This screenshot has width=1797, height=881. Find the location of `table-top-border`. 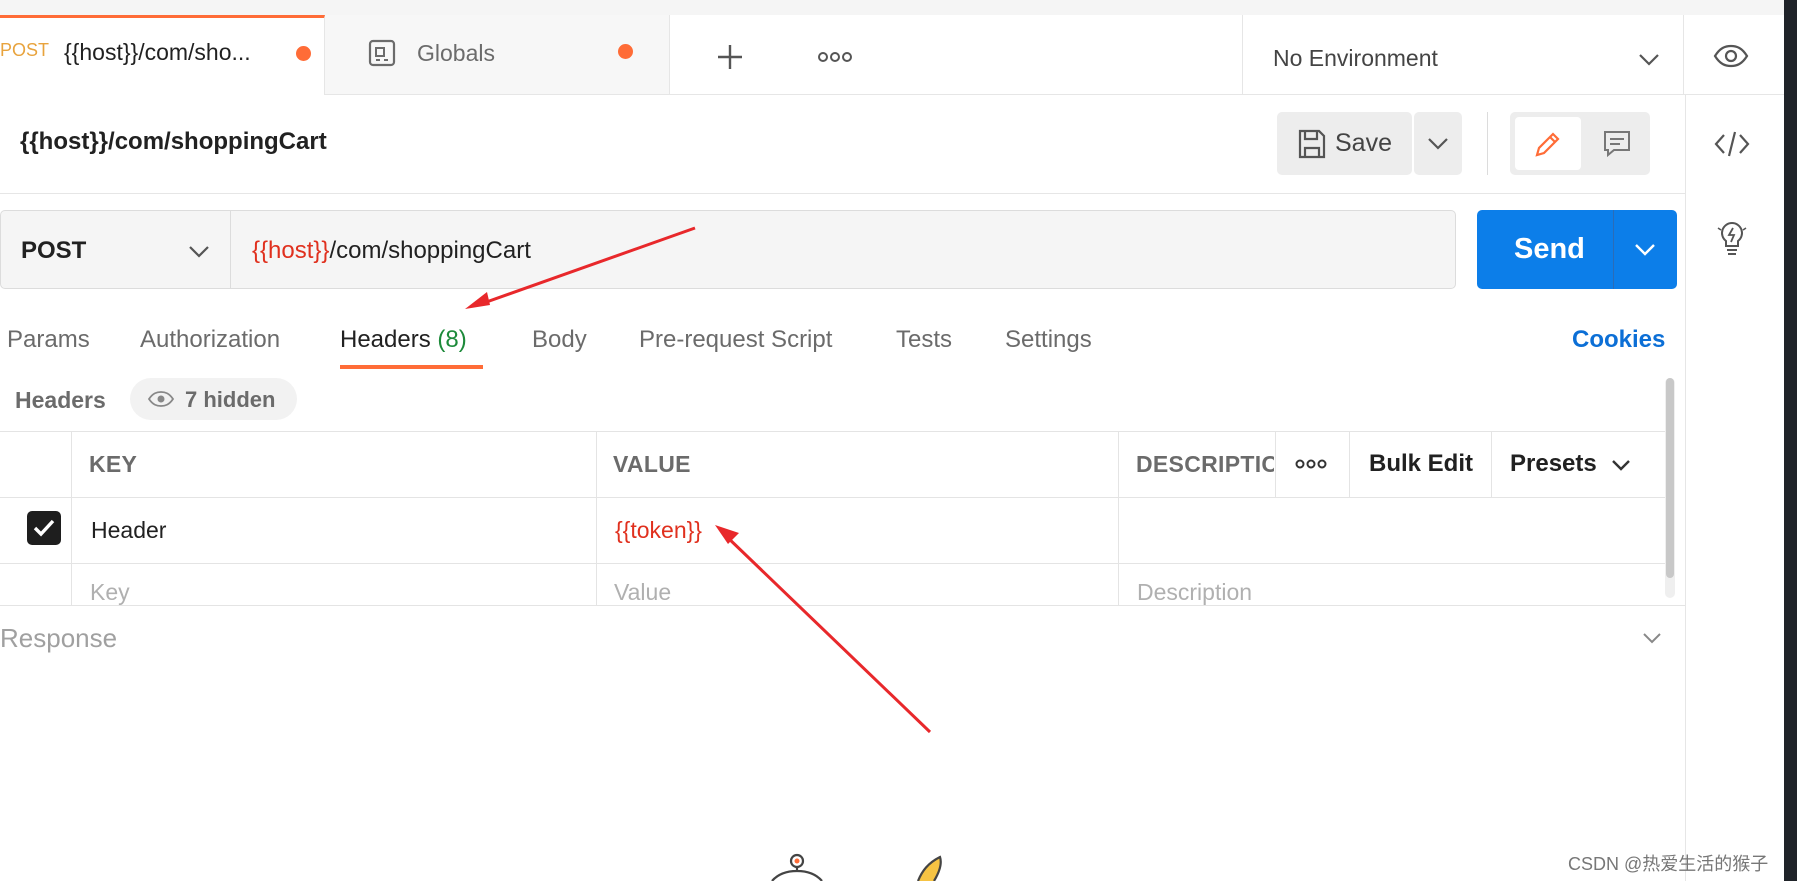

table-top-border is located at coordinates (833, 431).